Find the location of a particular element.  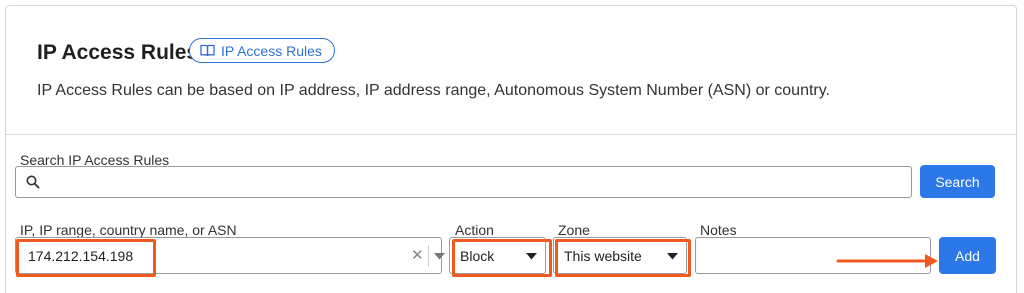

add-button: Add is located at coordinates (967, 255).